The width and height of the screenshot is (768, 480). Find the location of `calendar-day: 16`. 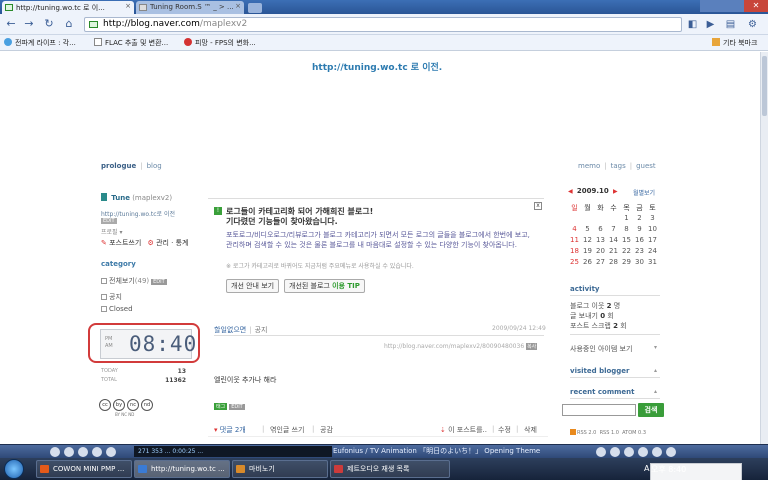

calendar-day: 16 is located at coordinates (639, 240).